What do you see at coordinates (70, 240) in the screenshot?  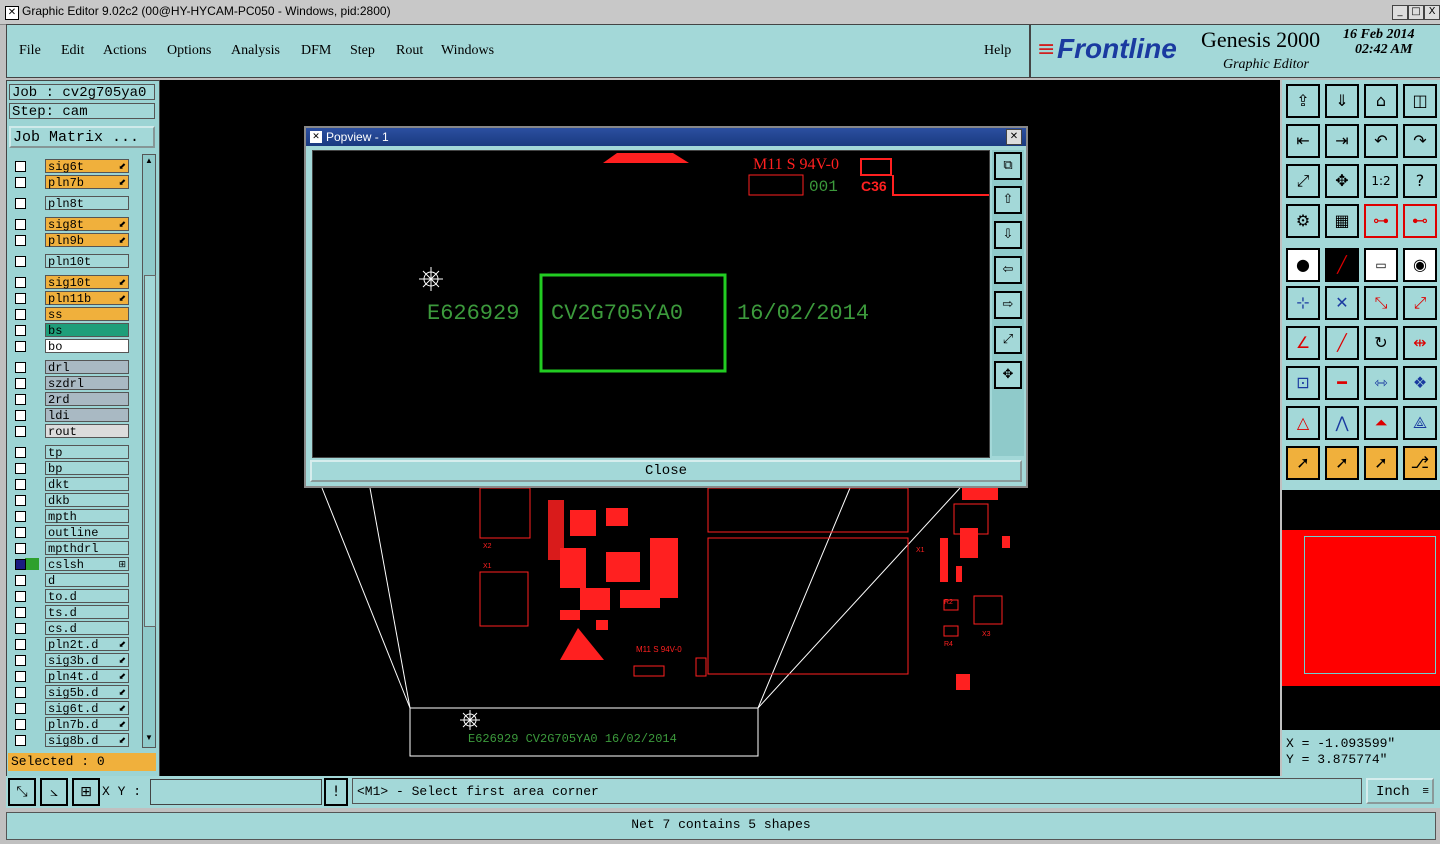 I see `layer-row: pln9b ⬋` at bounding box center [70, 240].